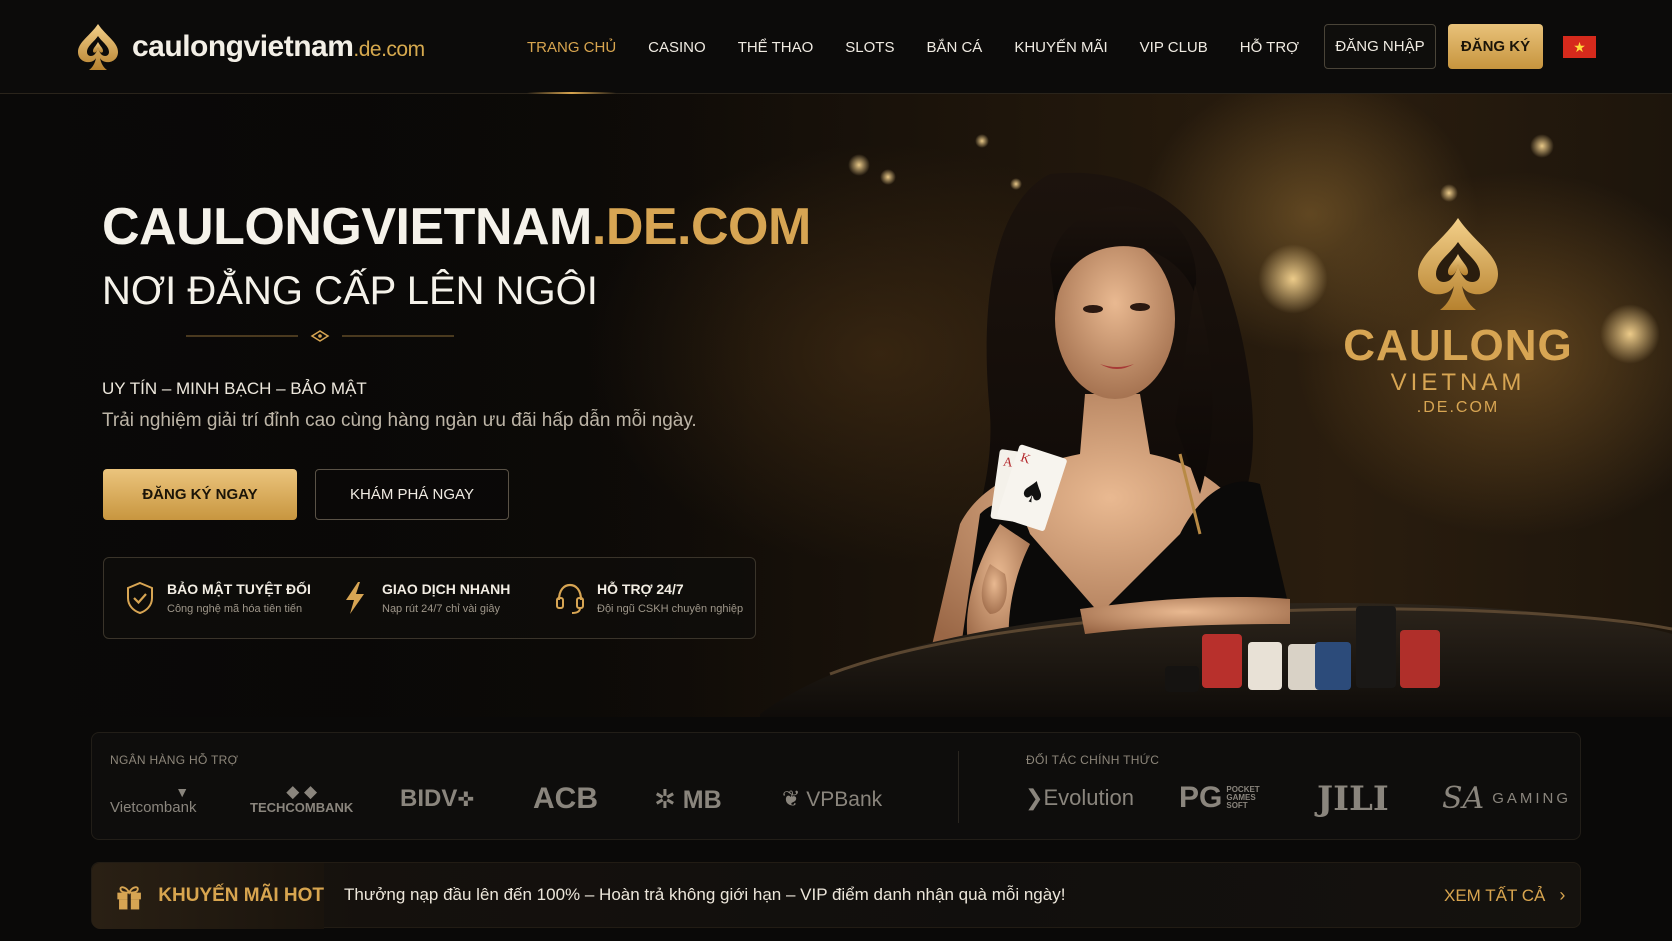 This screenshot has width=1672, height=941. I want to click on view-all-label: XEM TẤT CẢ, so click(1495, 895).